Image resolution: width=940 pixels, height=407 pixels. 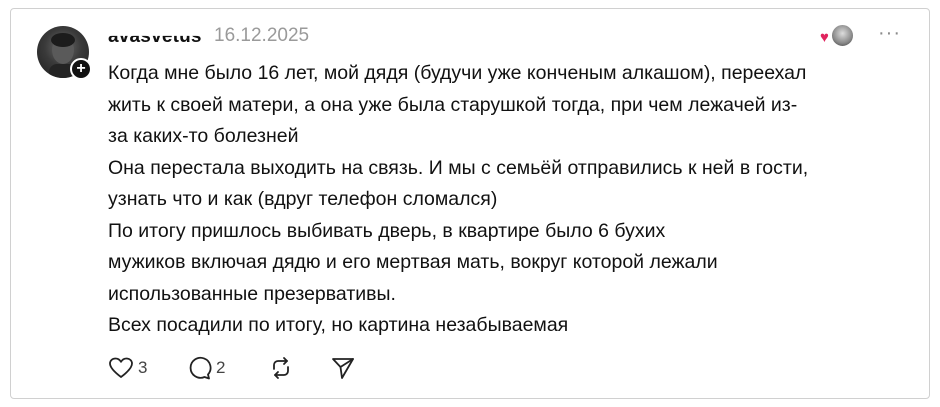 What do you see at coordinates (203, 136) in the screenshot?
I see `post-text-line: за каких-то болезней` at bounding box center [203, 136].